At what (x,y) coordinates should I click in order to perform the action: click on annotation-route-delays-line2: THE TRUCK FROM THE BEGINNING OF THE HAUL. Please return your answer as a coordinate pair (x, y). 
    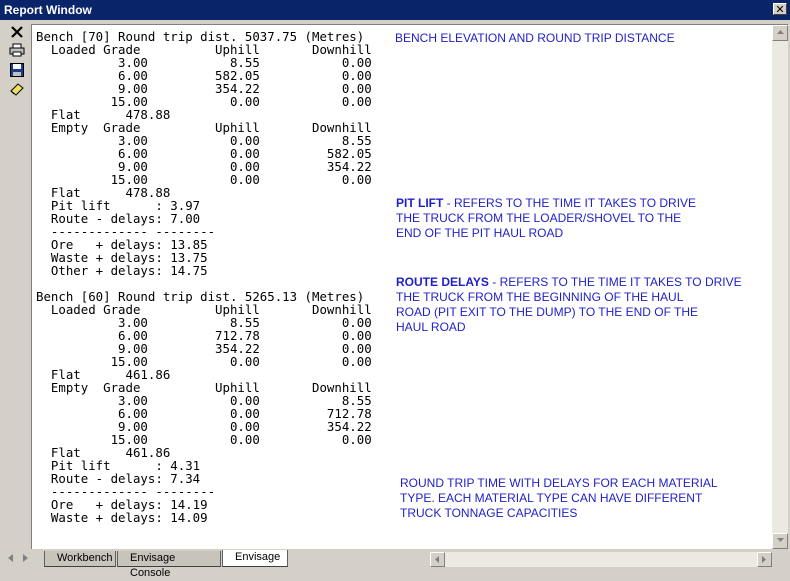
    Looking at the image, I should click on (540, 297).